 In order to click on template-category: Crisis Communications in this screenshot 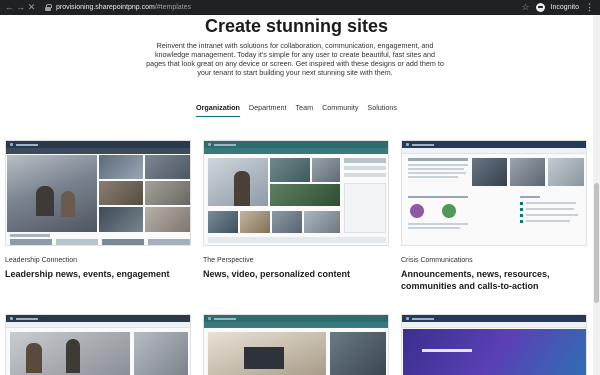, I will do `click(437, 260)`.